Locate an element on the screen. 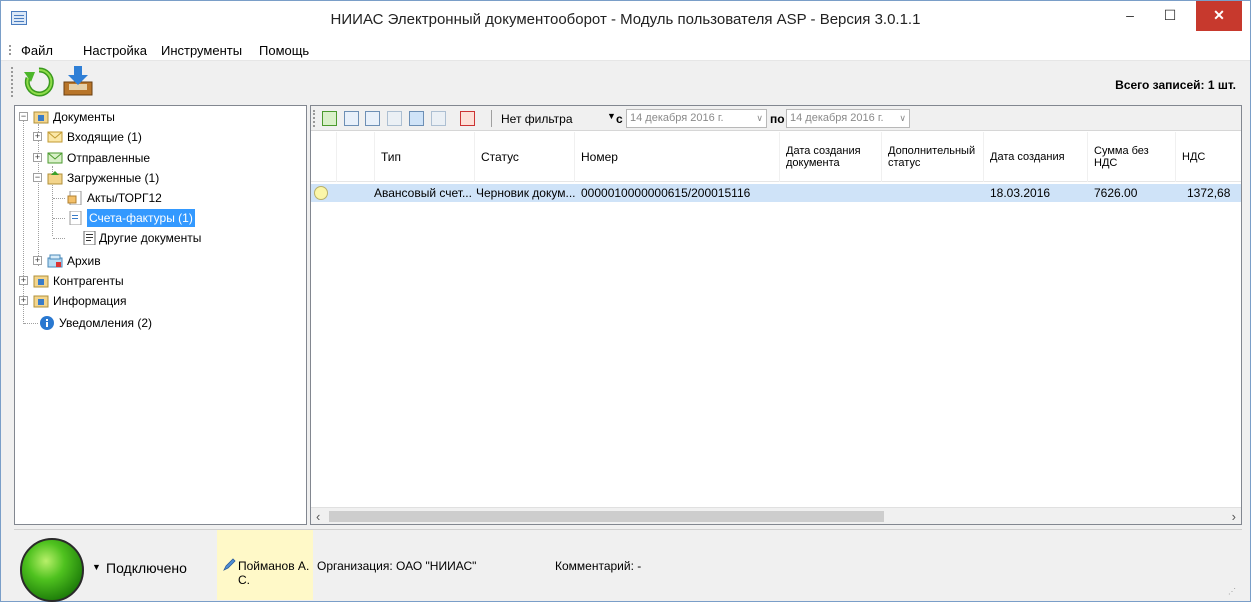 Image resolution: width=1251 pixels, height=602 pixels. download-document-icon is located at coordinates (416, 118).